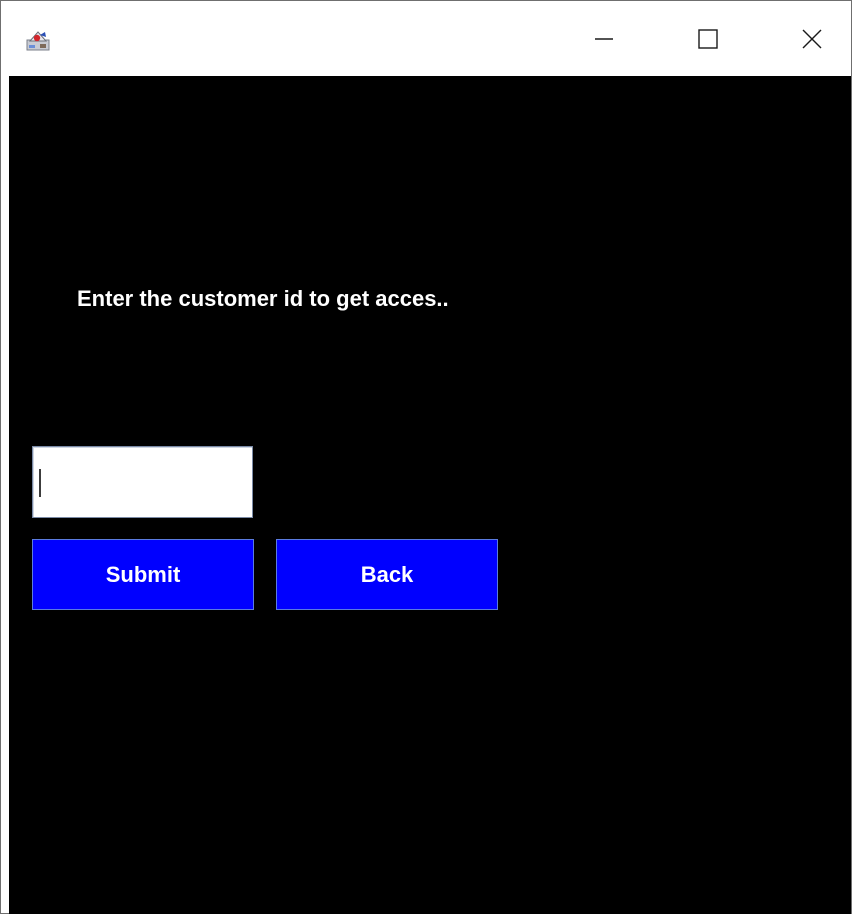  What do you see at coordinates (263, 298) in the screenshot?
I see `customer-id-prompt: Enter the customer id to get acces..` at bounding box center [263, 298].